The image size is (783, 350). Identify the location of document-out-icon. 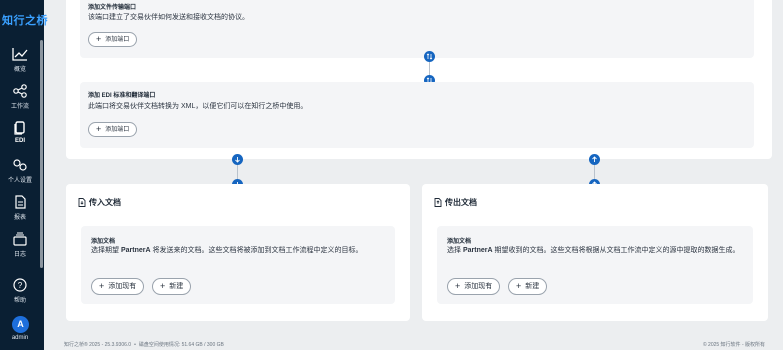
(438, 202).